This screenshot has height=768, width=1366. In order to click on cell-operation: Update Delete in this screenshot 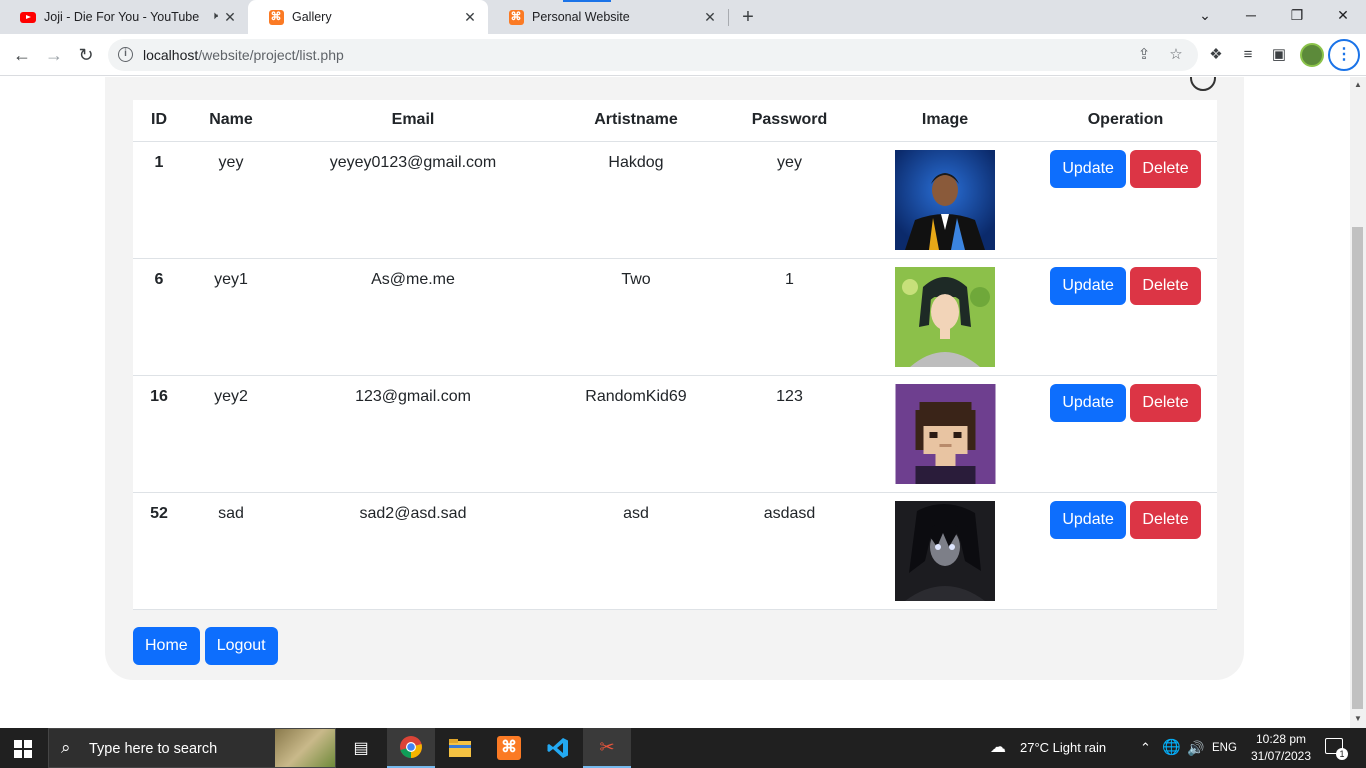, I will do `click(1125, 551)`.